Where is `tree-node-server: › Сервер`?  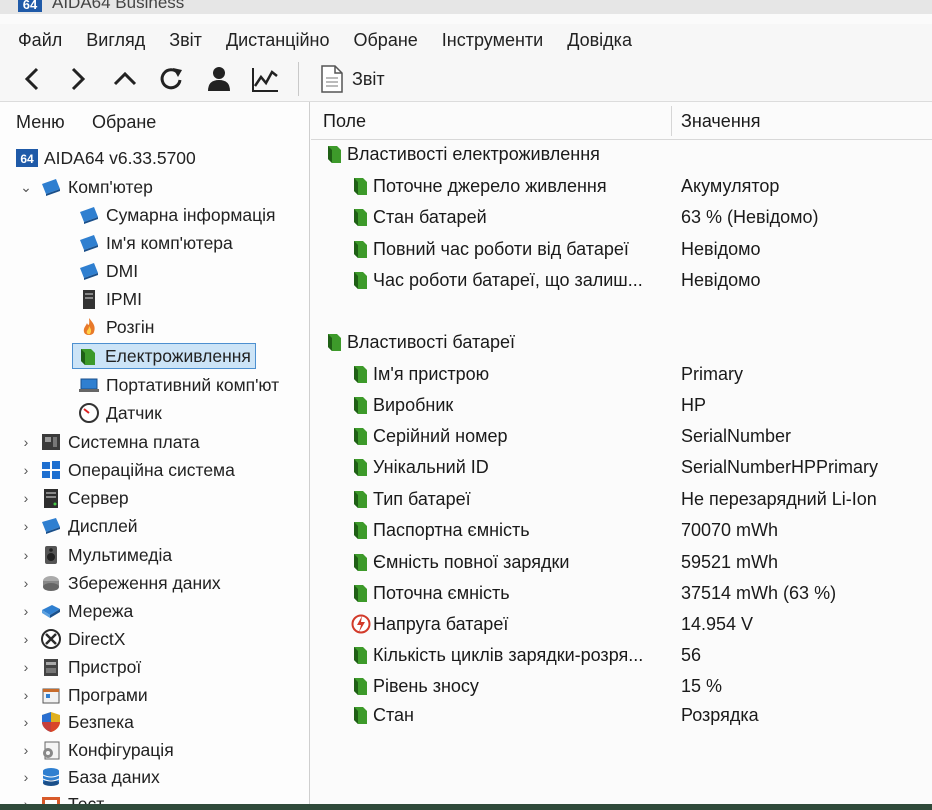
tree-node-server: › Сервер is located at coordinates (73, 498).